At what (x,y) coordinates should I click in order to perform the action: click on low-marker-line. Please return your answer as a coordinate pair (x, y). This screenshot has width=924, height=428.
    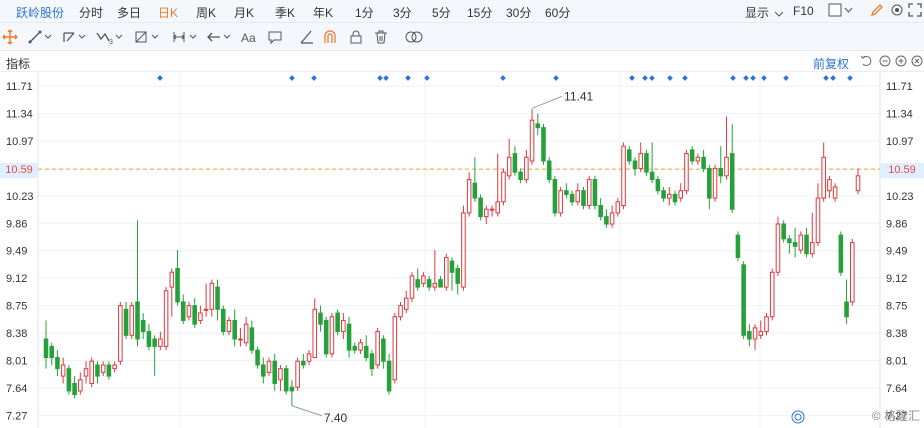
    Looking at the image, I should click on (307, 411).